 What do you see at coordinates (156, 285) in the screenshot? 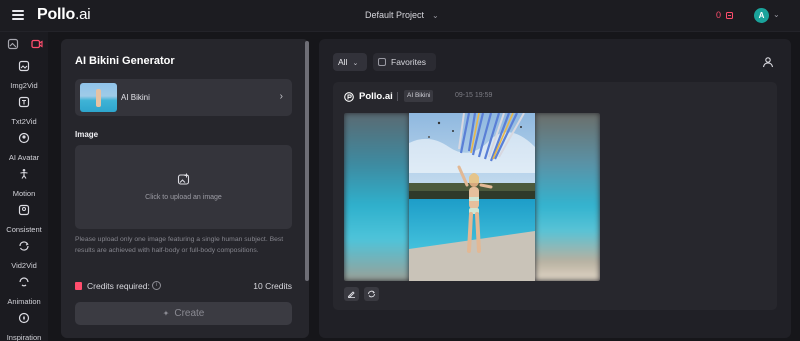
I see `info-icon: i` at bounding box center [156, 285].